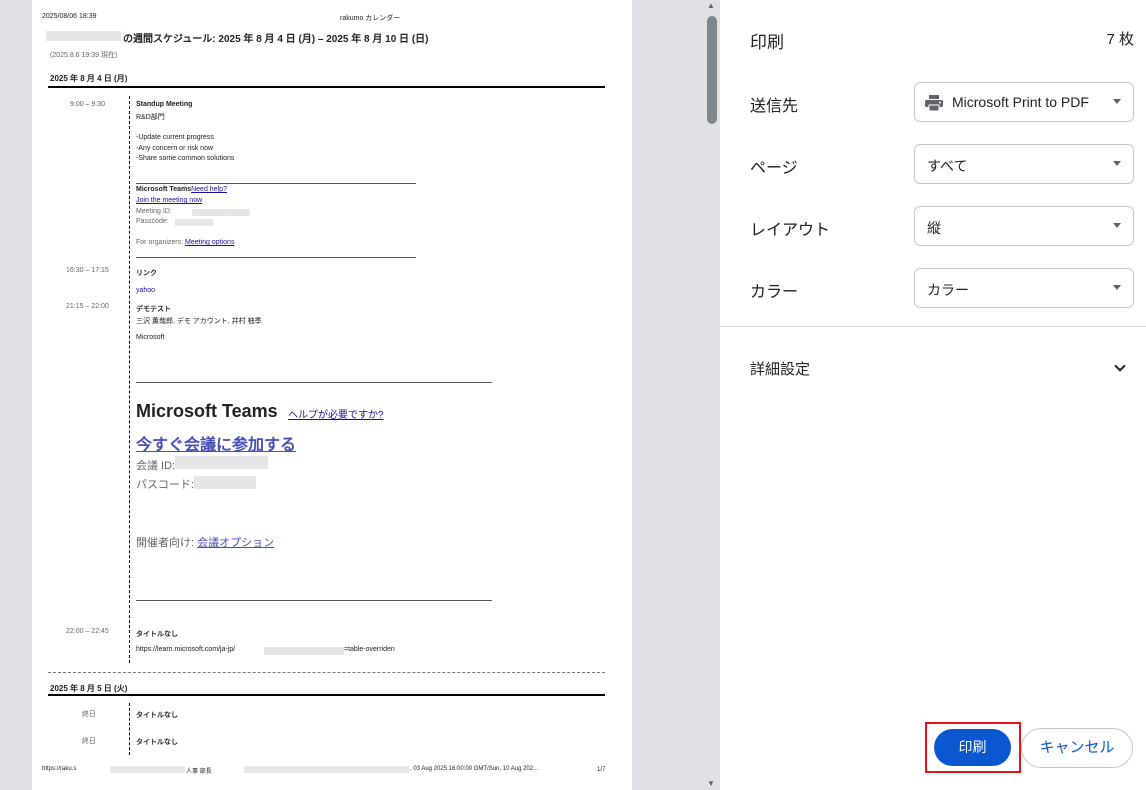  I want to click on organizers-line: For organizers: Meeting options, so click(185, 242).